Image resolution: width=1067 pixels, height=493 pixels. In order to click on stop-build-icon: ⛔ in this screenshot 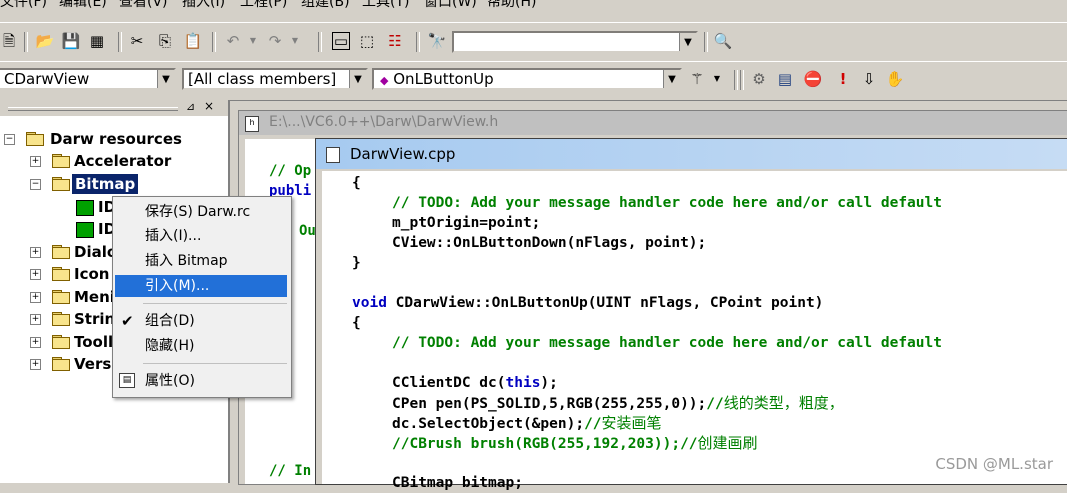, I will do `click(813, 79)`.